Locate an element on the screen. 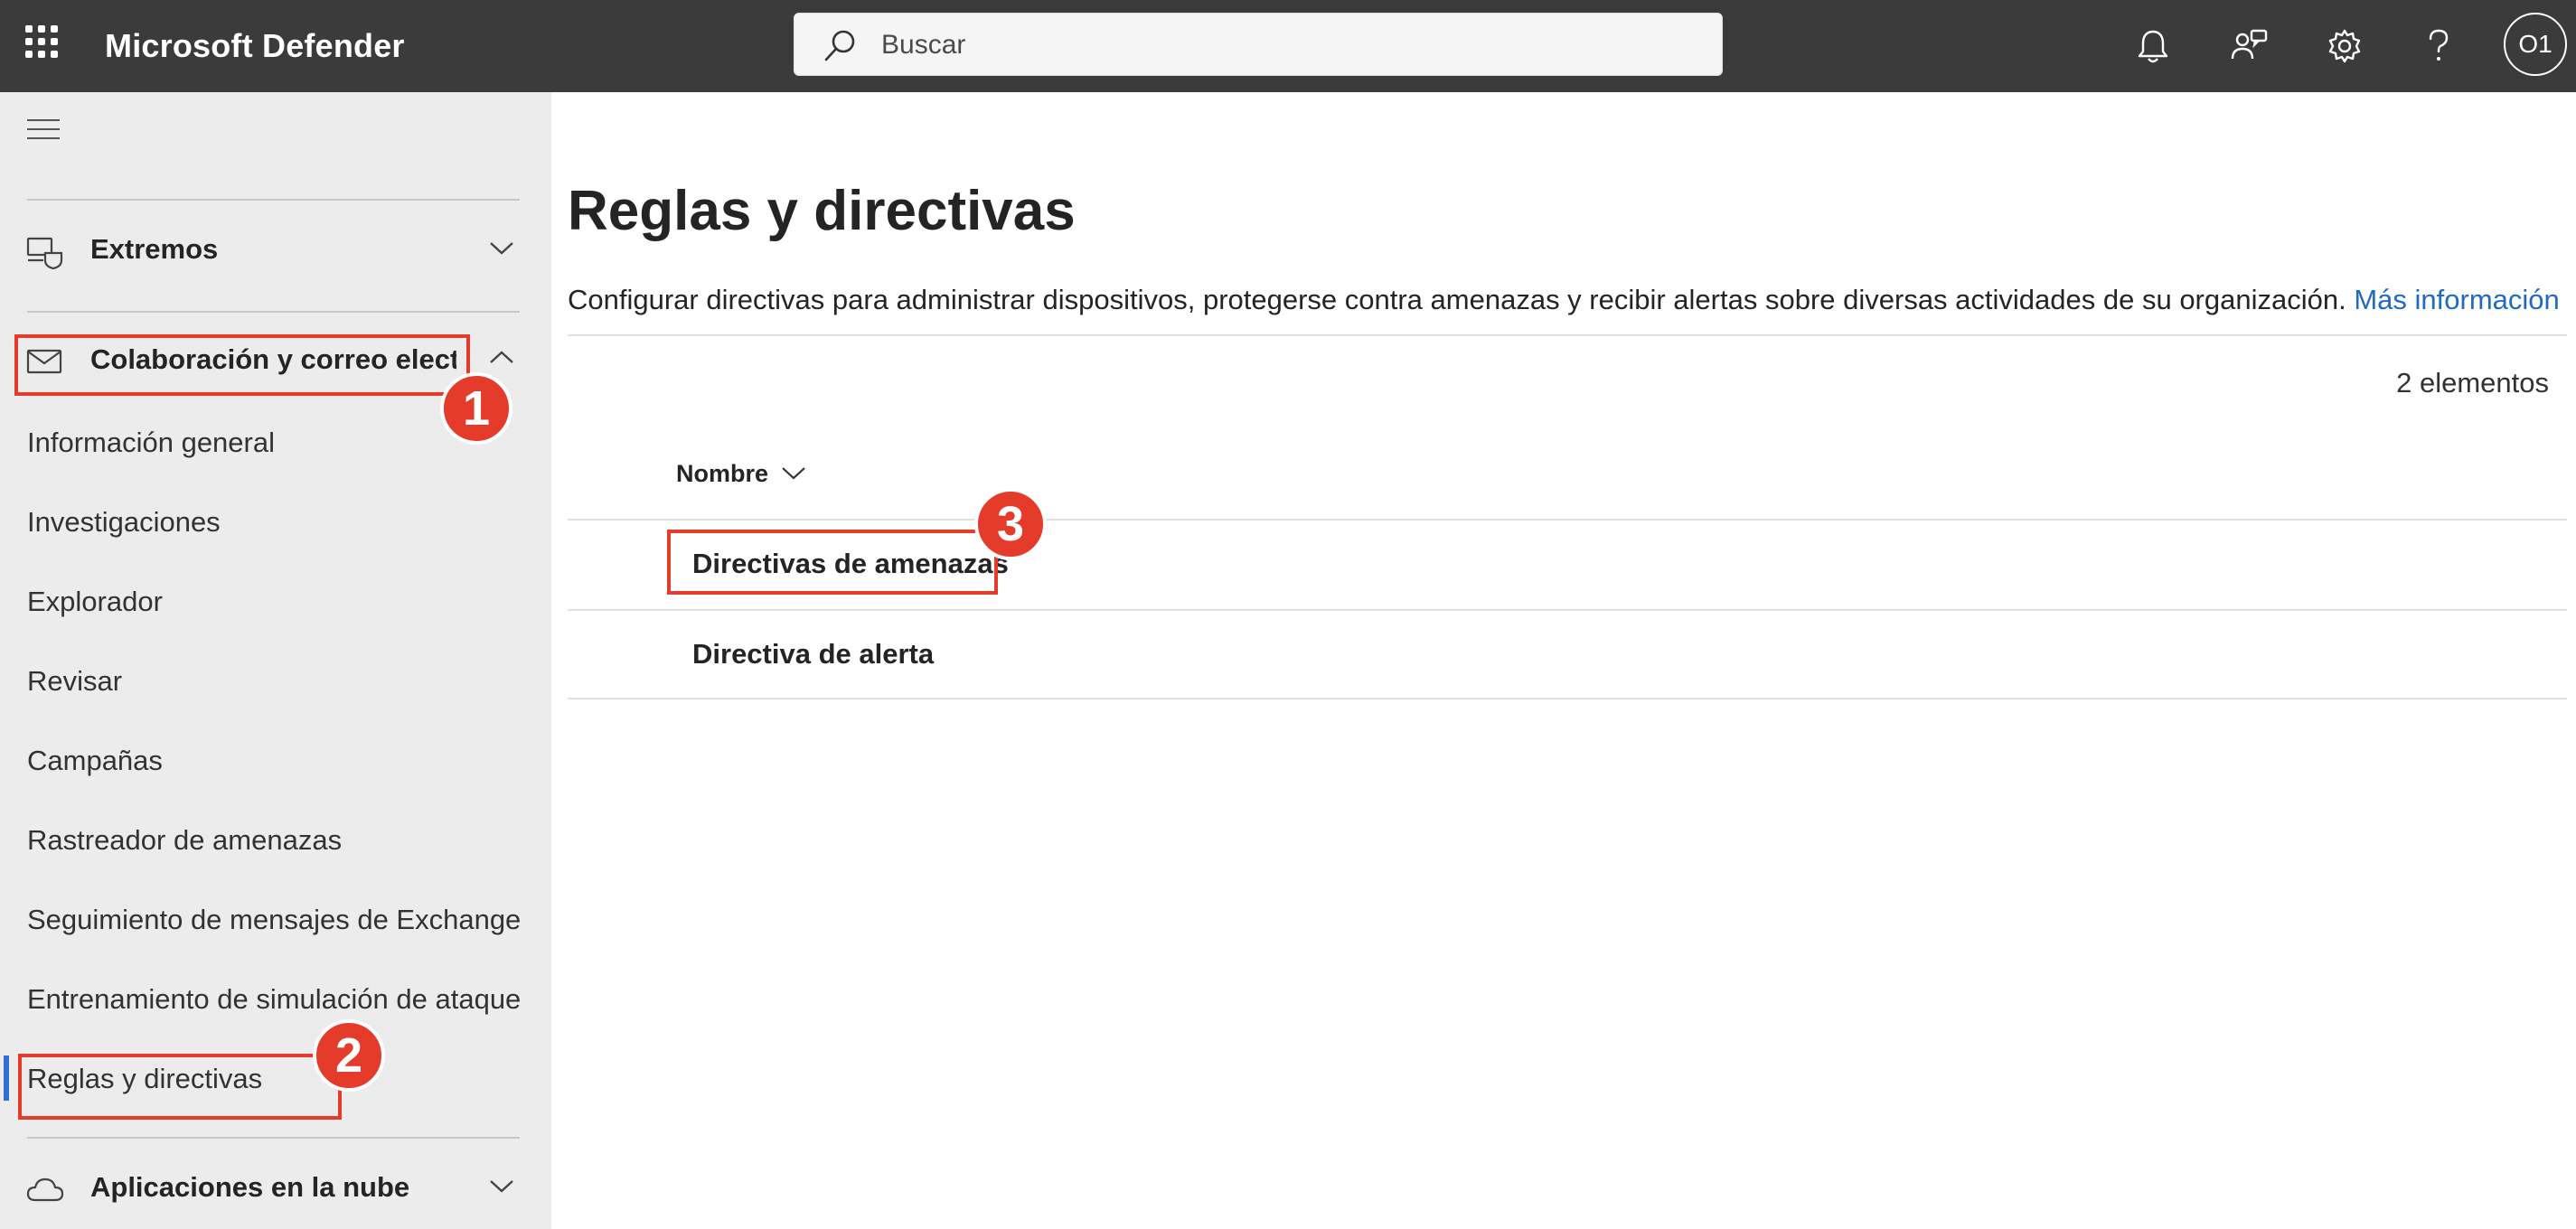  more-info-link: Más información is located at coordinates (2456, 300).